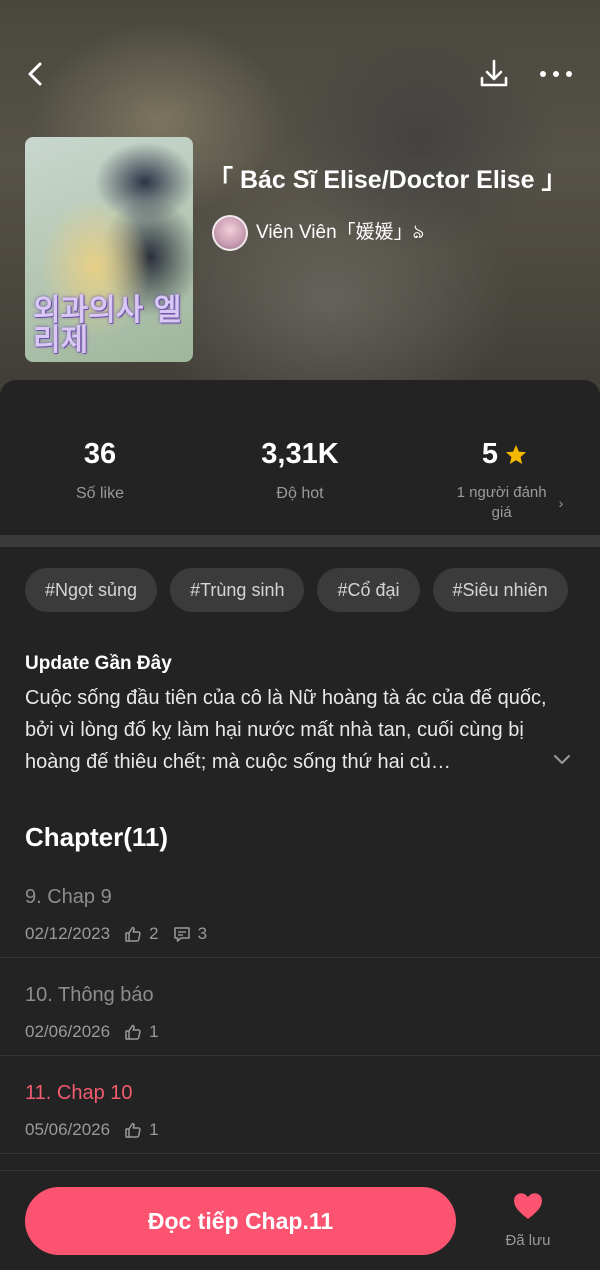  What do you see at coordinates (561, 503) in the screenshot?
I see `chevron-right-icon: ›` at bounding box center [561, 503].